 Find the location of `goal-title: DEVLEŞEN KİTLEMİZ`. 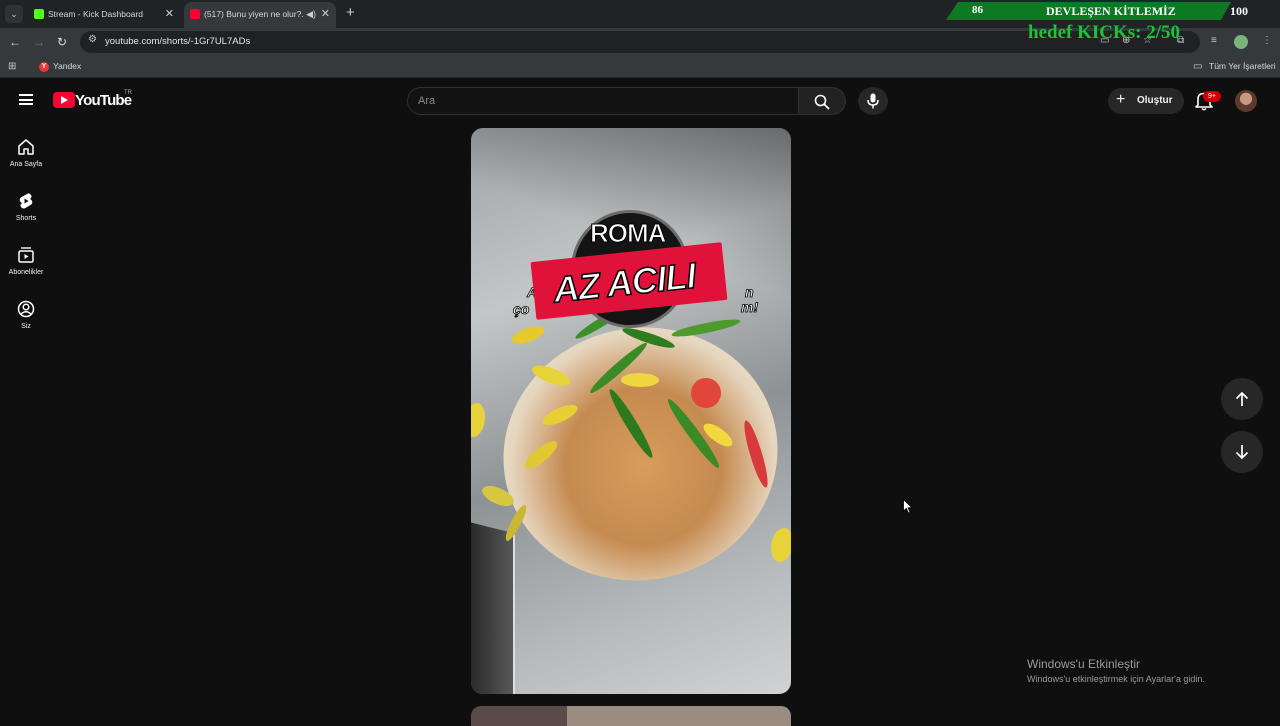

goal-title: DEVLEŞEN KİTLEMİZ is located at coordinates (1111, 11).